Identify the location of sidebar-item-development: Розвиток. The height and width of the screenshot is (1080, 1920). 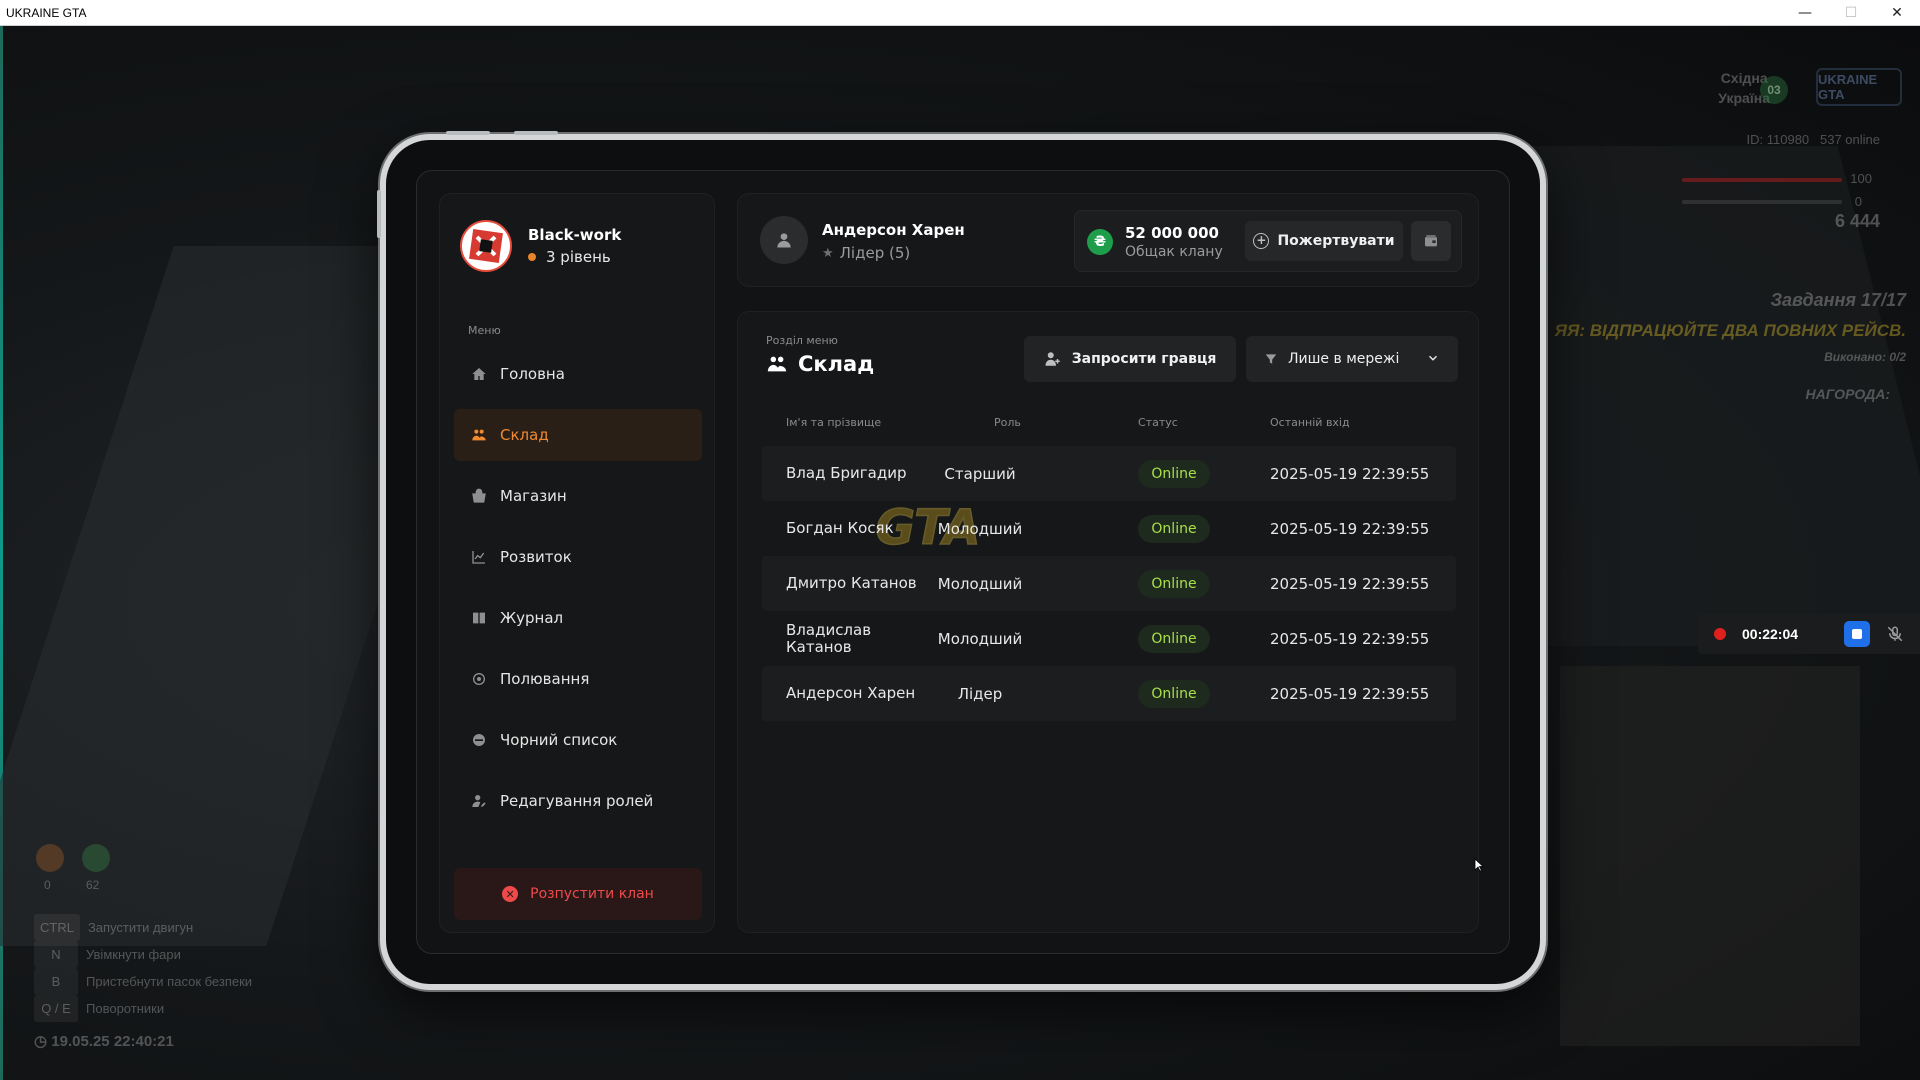
(578, 557).